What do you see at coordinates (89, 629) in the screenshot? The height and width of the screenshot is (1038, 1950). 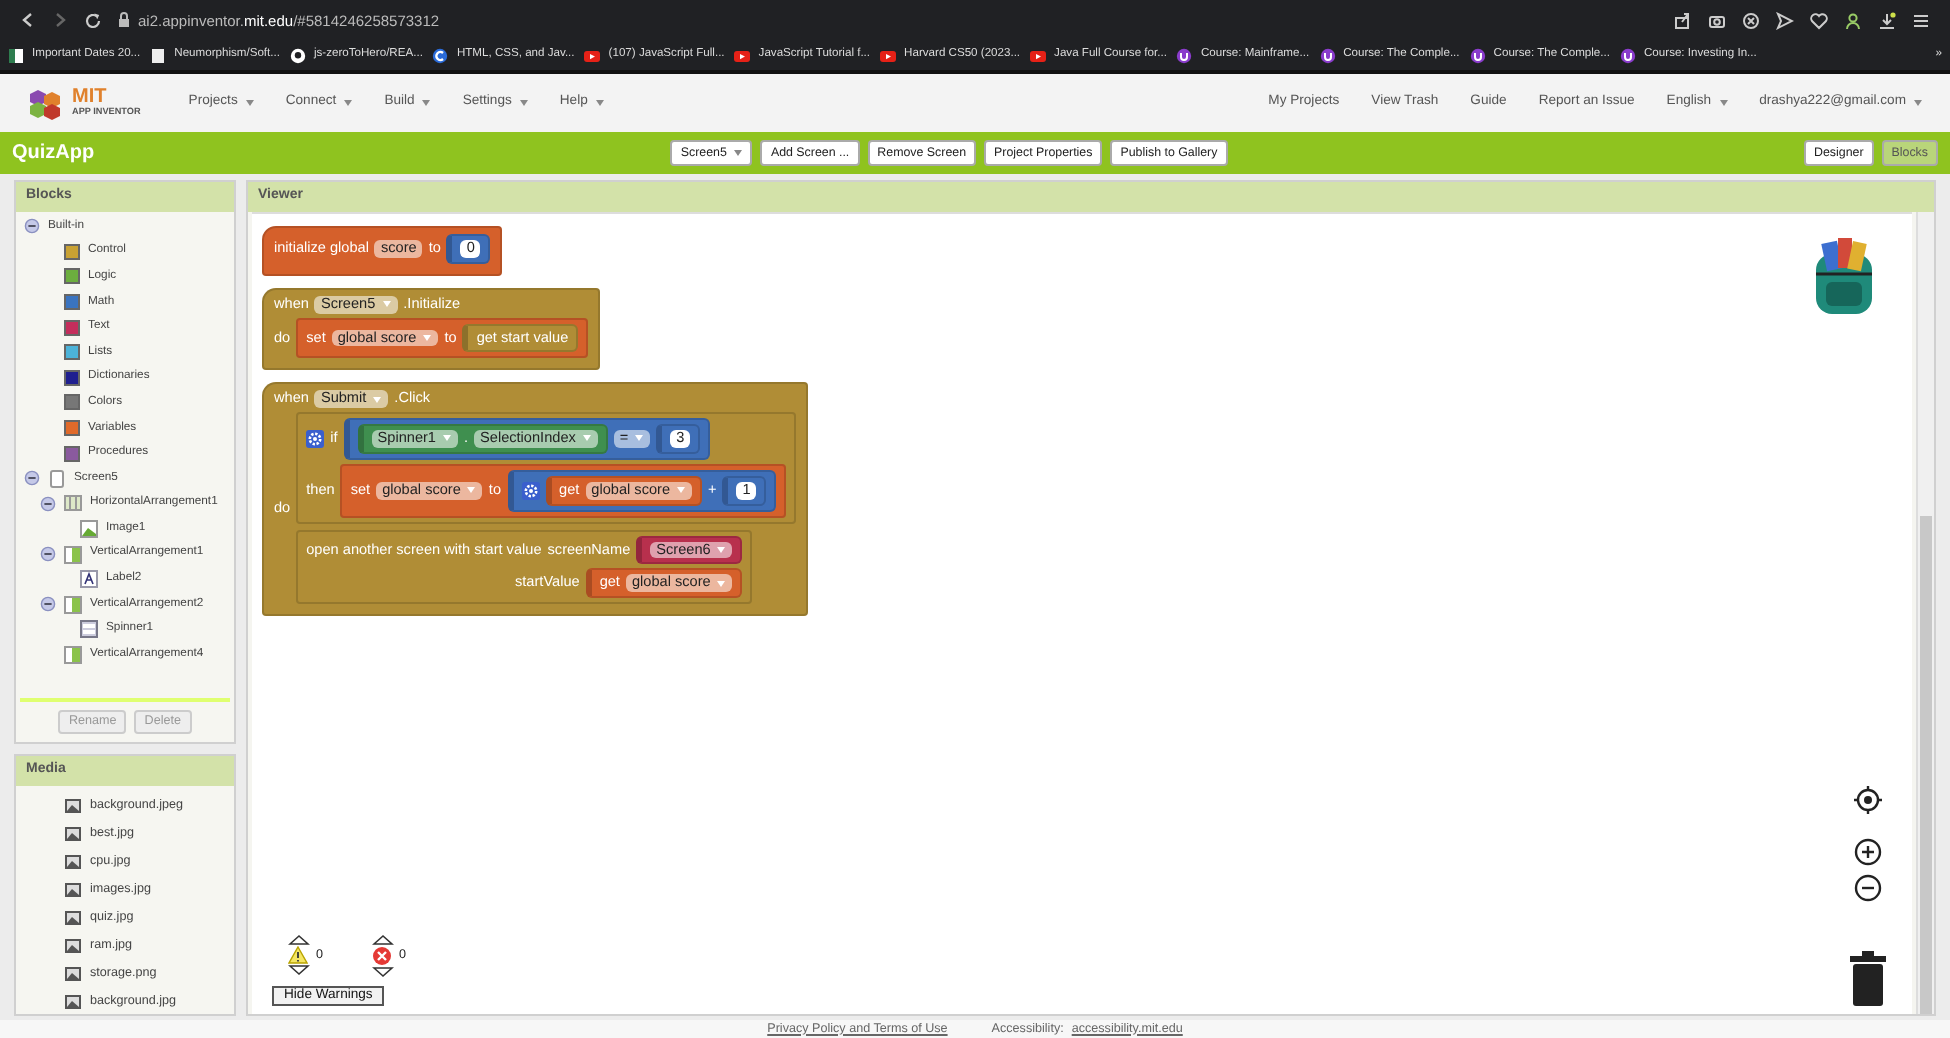 I see `spinner-icon` at bounding box center [89, 629].